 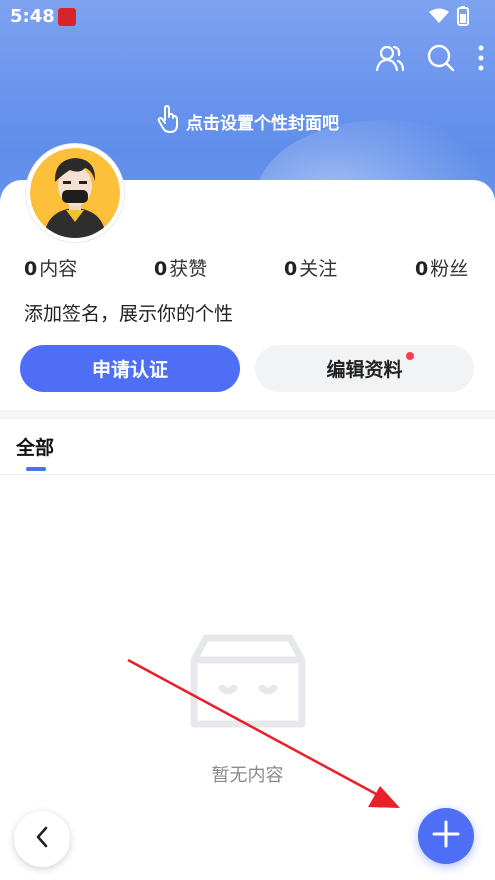 What do you see at coordinates (58, 269) in the screenshot?
I see `stat-contents-label: 内容` at bounding box center [58, 269].